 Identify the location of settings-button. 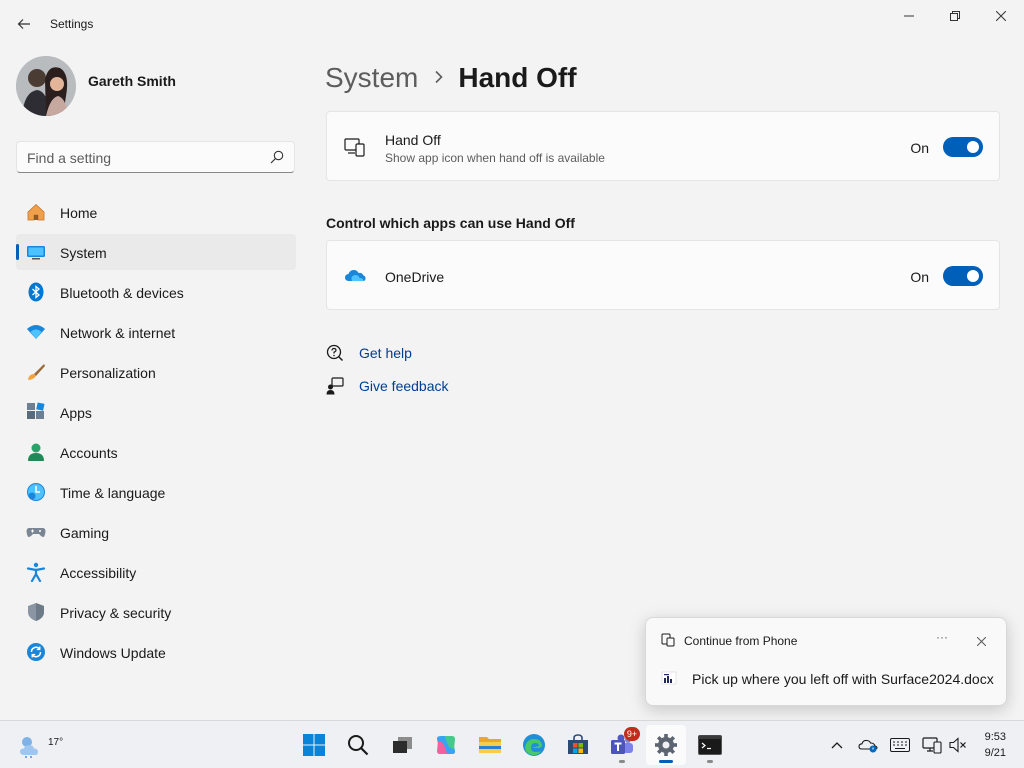
(666, 745).